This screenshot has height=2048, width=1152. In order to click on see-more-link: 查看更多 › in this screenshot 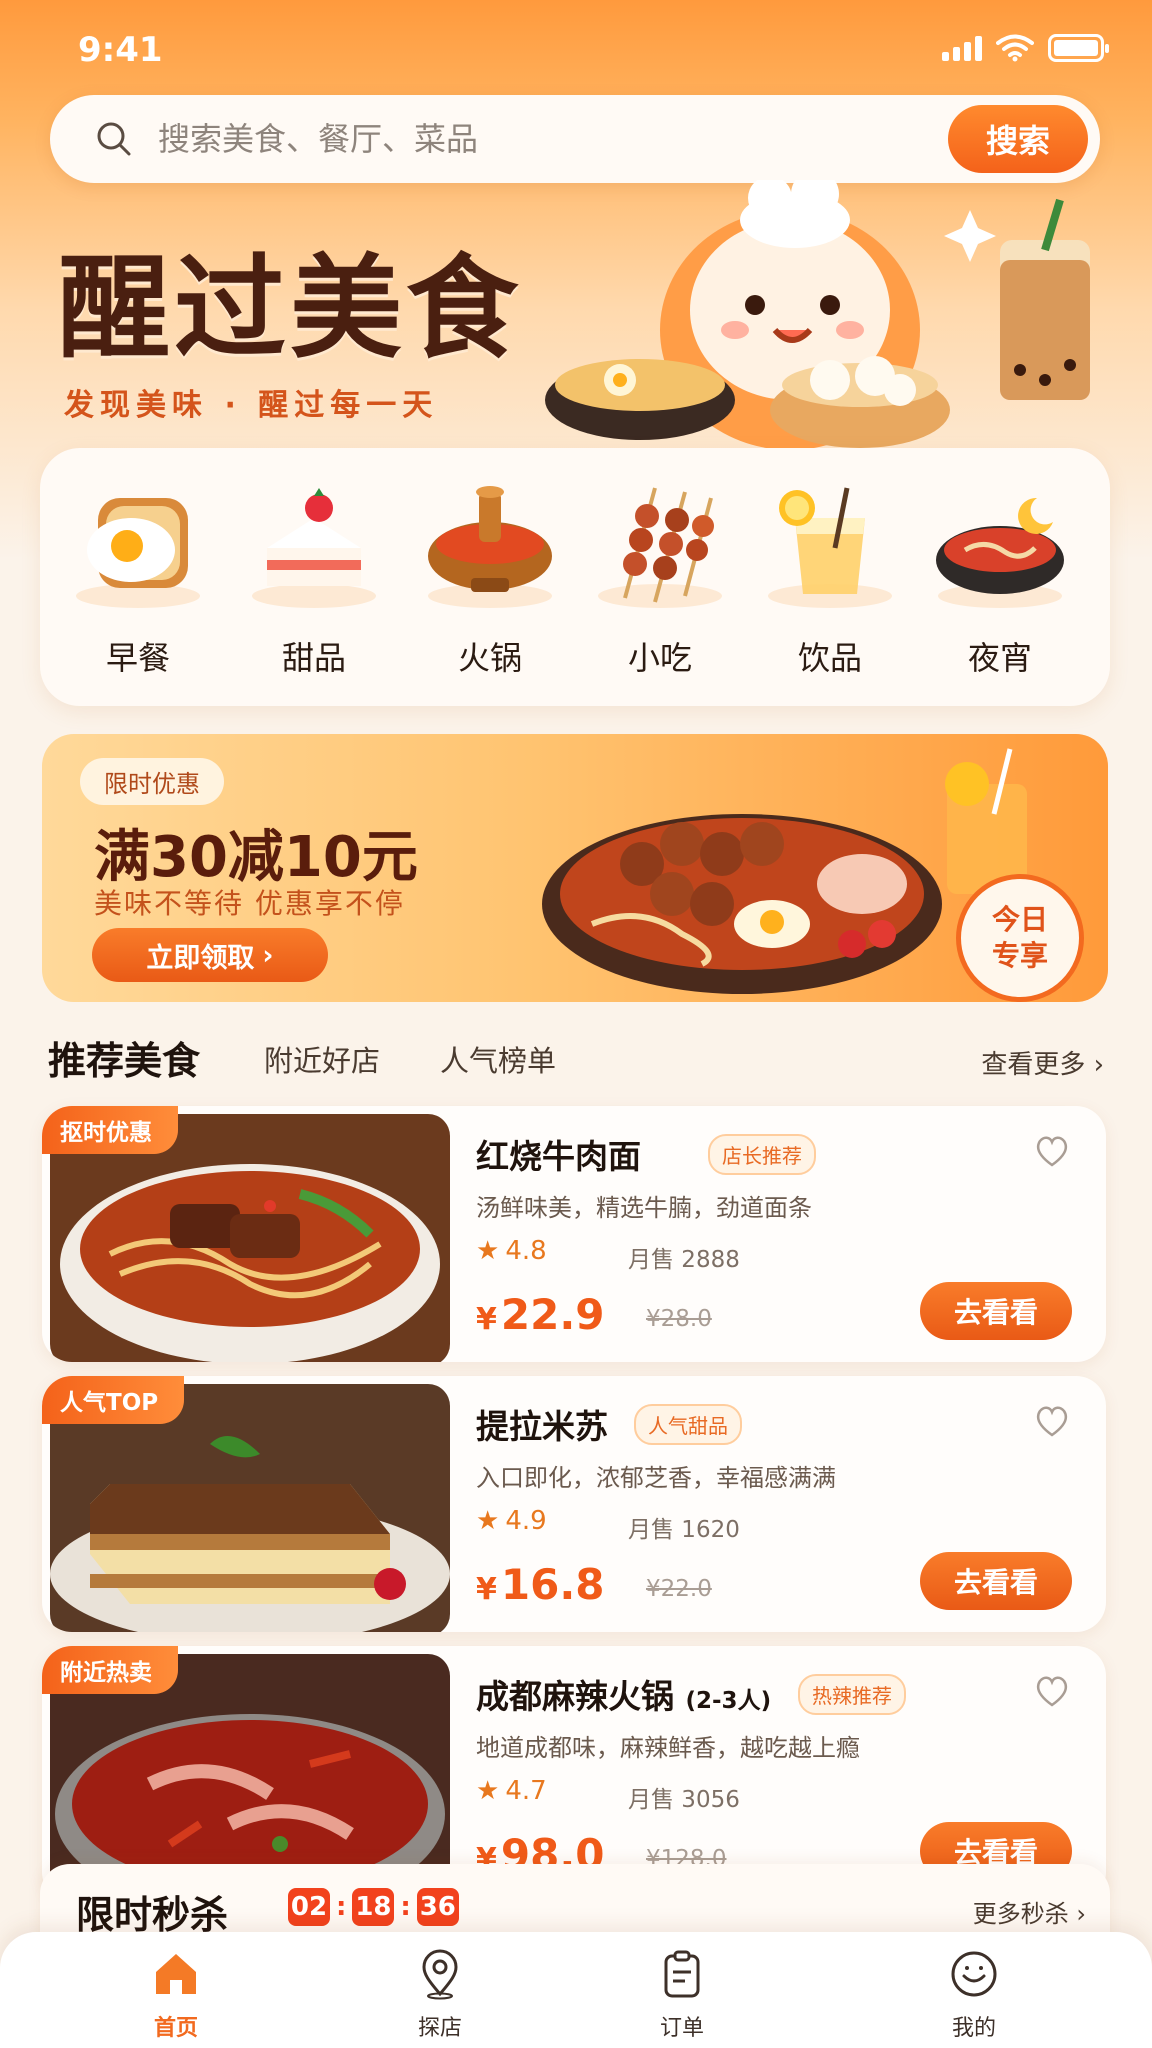, I will do `click(1042, 1062)`.